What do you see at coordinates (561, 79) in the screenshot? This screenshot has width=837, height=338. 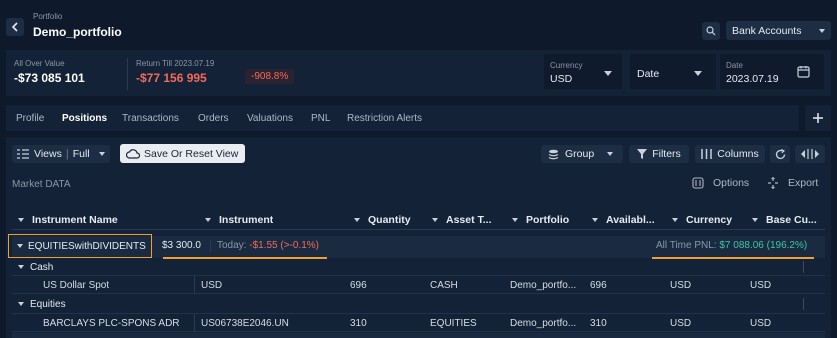 I see `currency-value: USD` at bounding box center [561, 79].